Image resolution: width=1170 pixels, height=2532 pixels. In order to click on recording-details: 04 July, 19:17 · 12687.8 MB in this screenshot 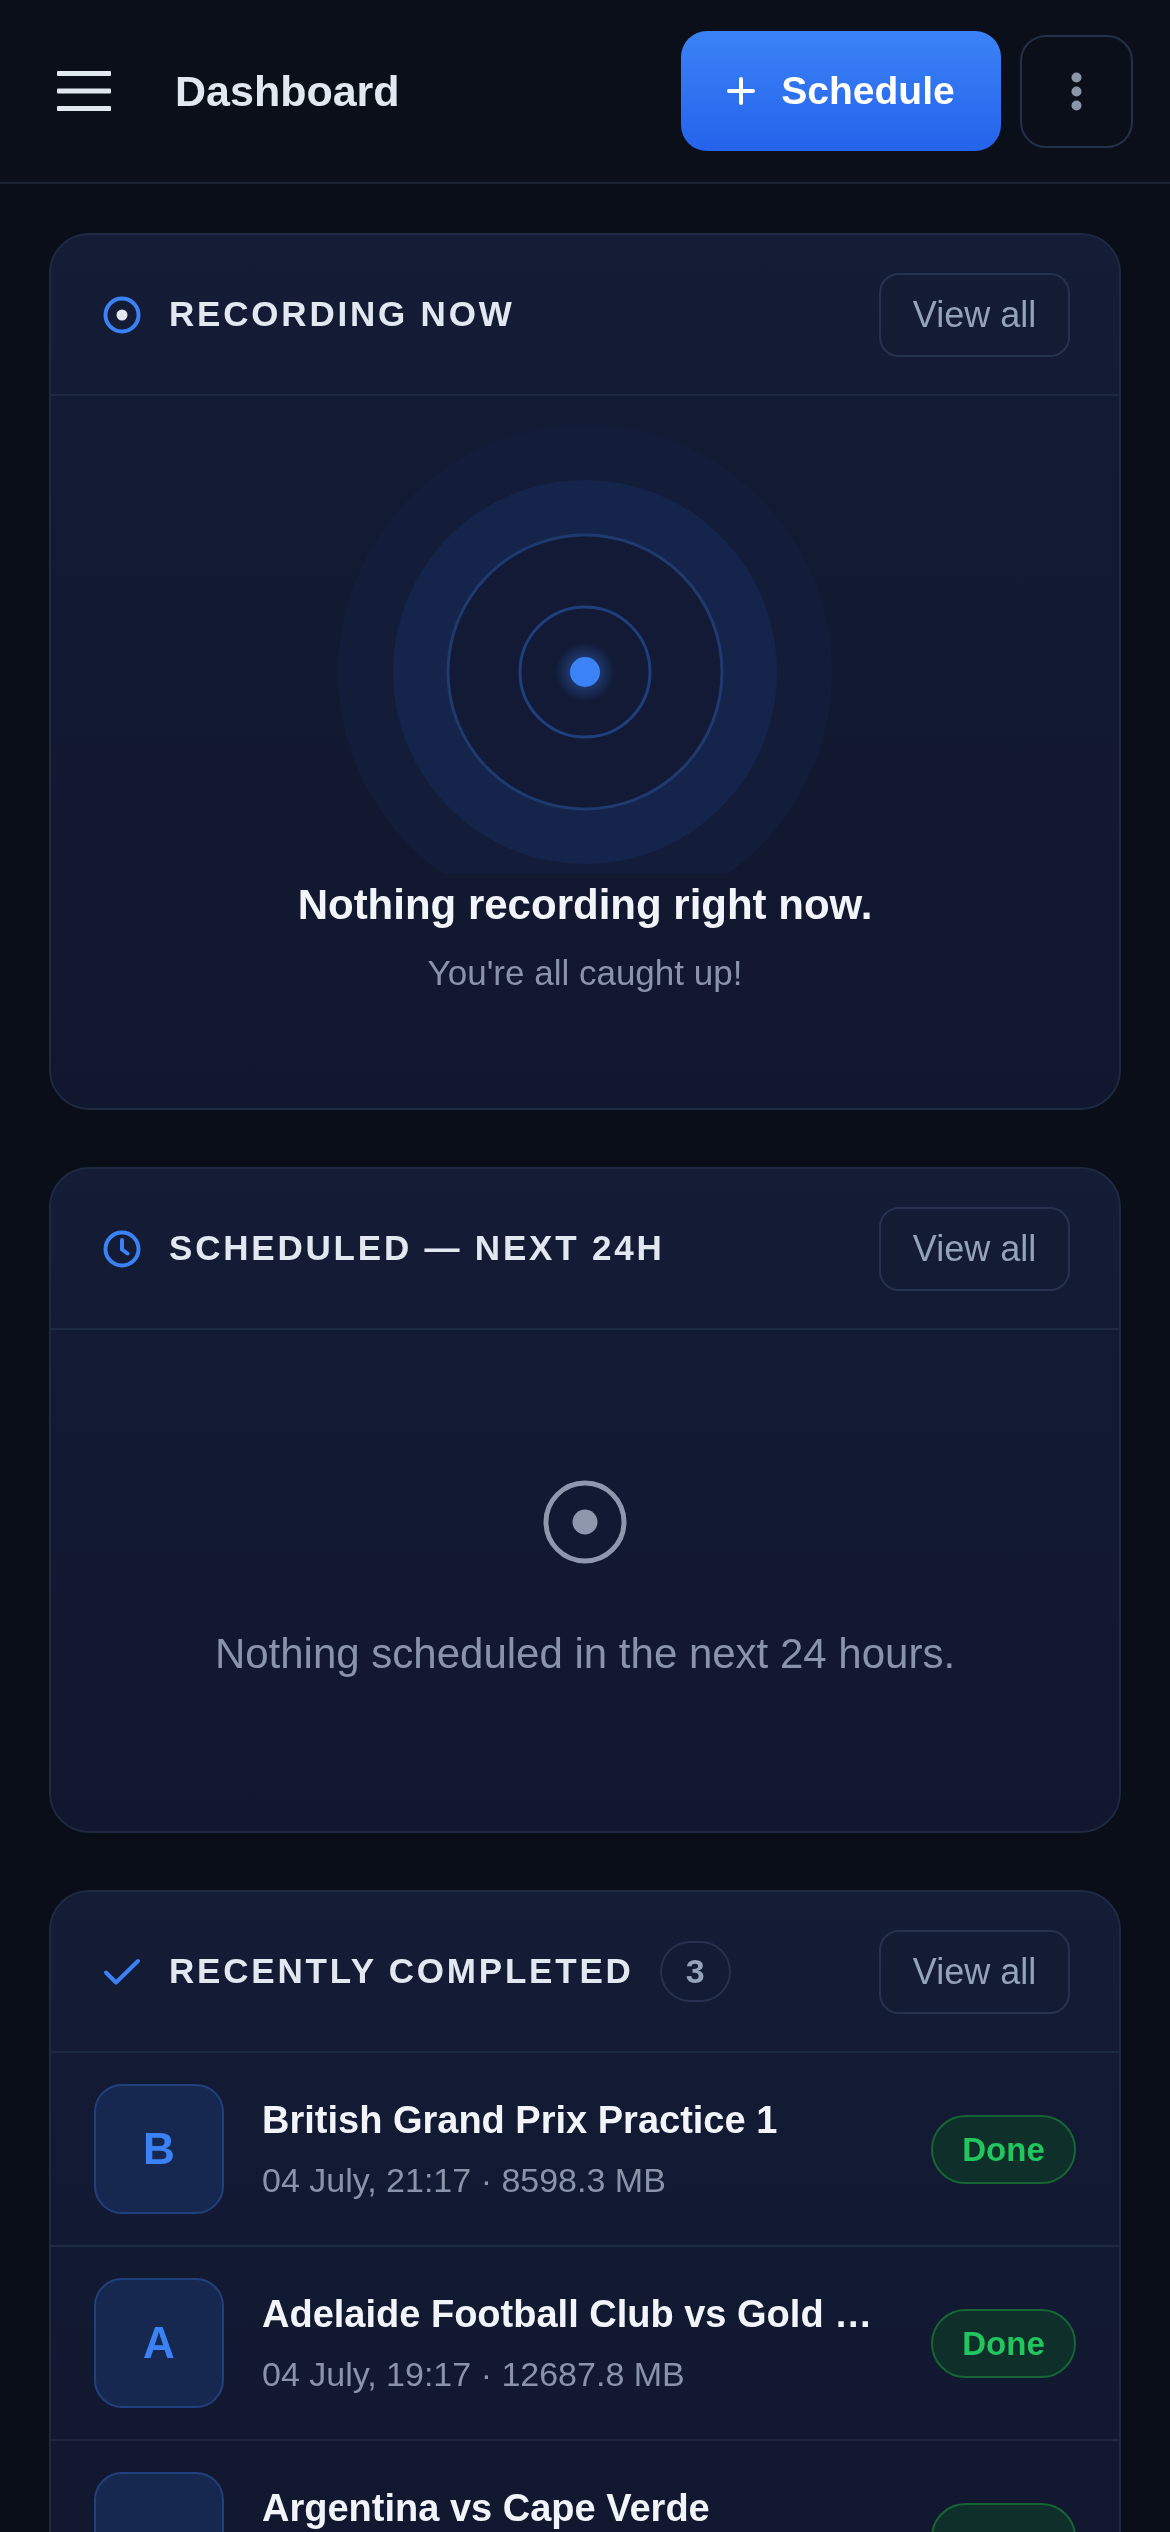, I will do `click(474, 2374)`.